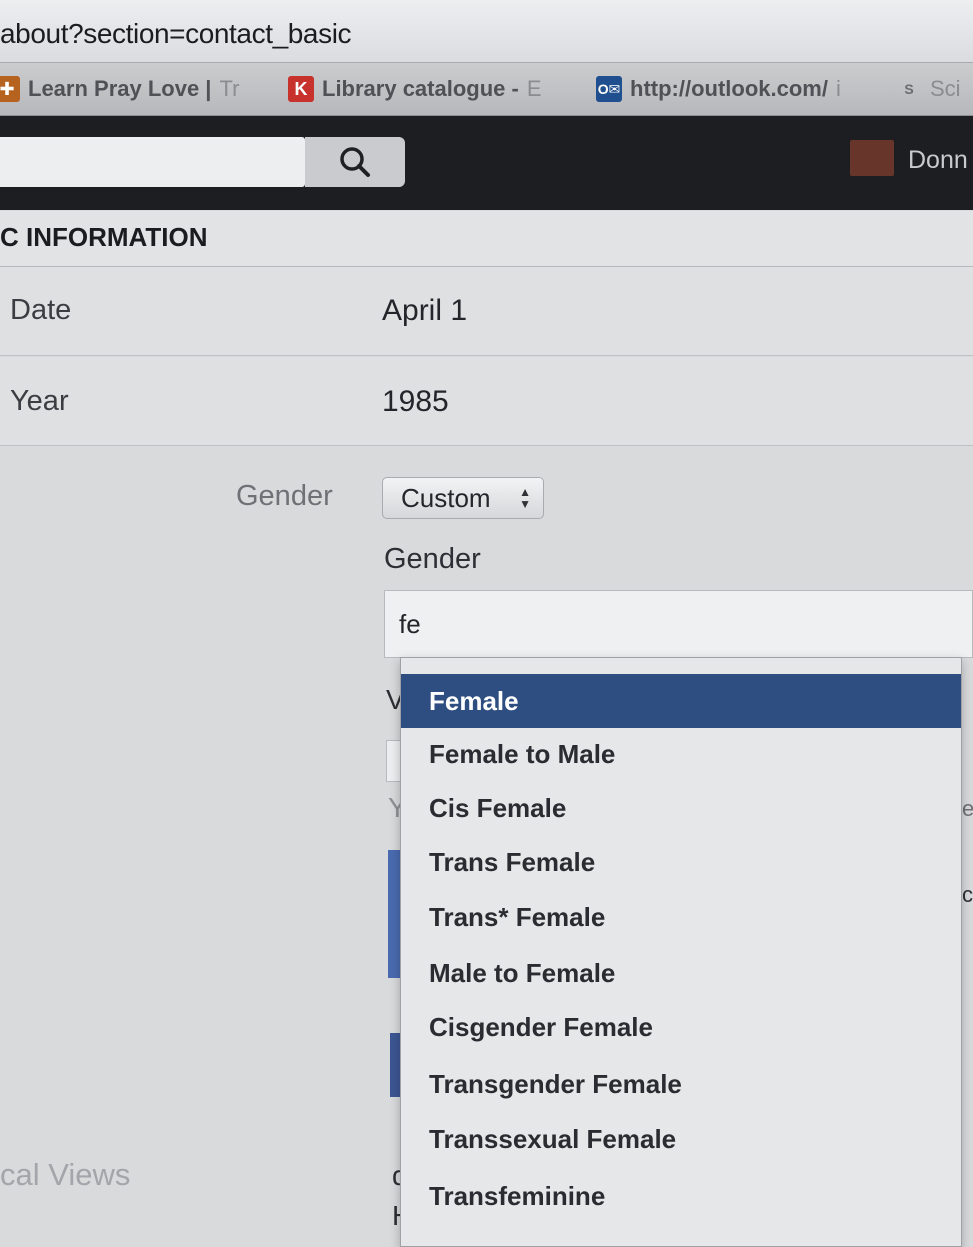 The image size is (973, 1247). Describe the element at coordinates (301, 89) in the screenshot. I see `library-k-icon: K` at that location.